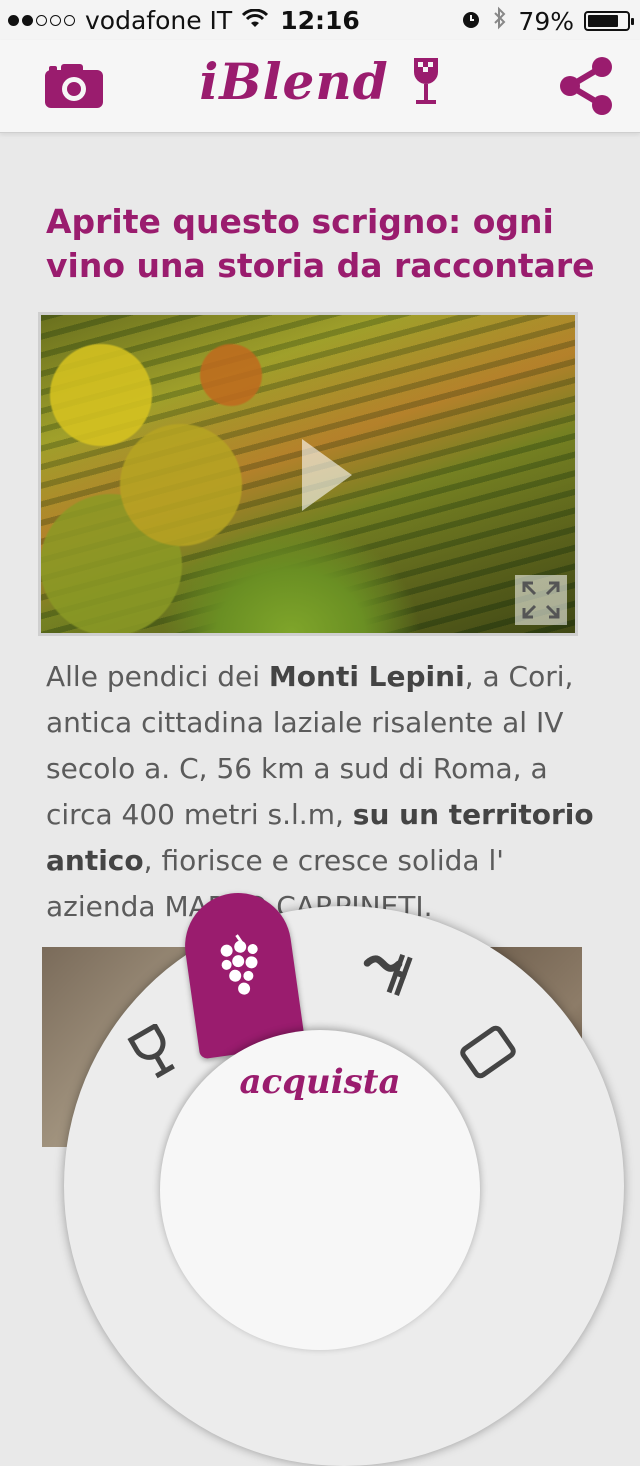  I want to click on status-right: 79%, so click(547, 21).